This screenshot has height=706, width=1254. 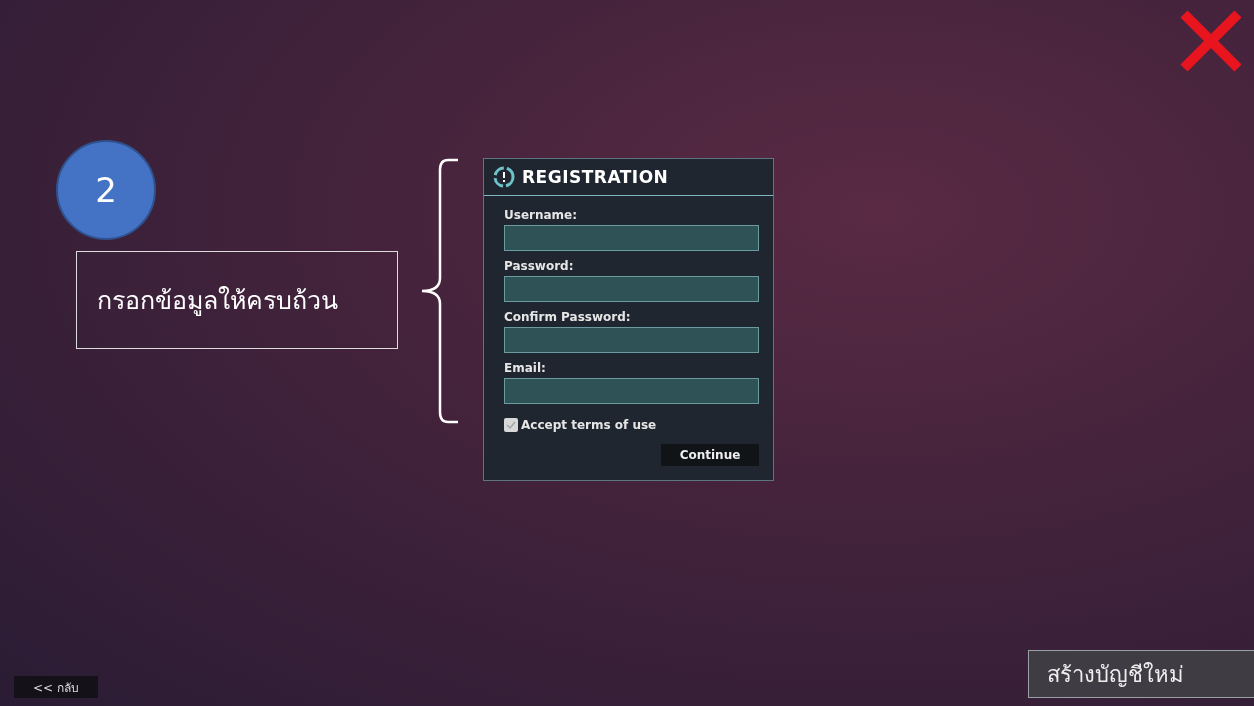 I want to click on field-label: Password:, so click(x=539, y=266).